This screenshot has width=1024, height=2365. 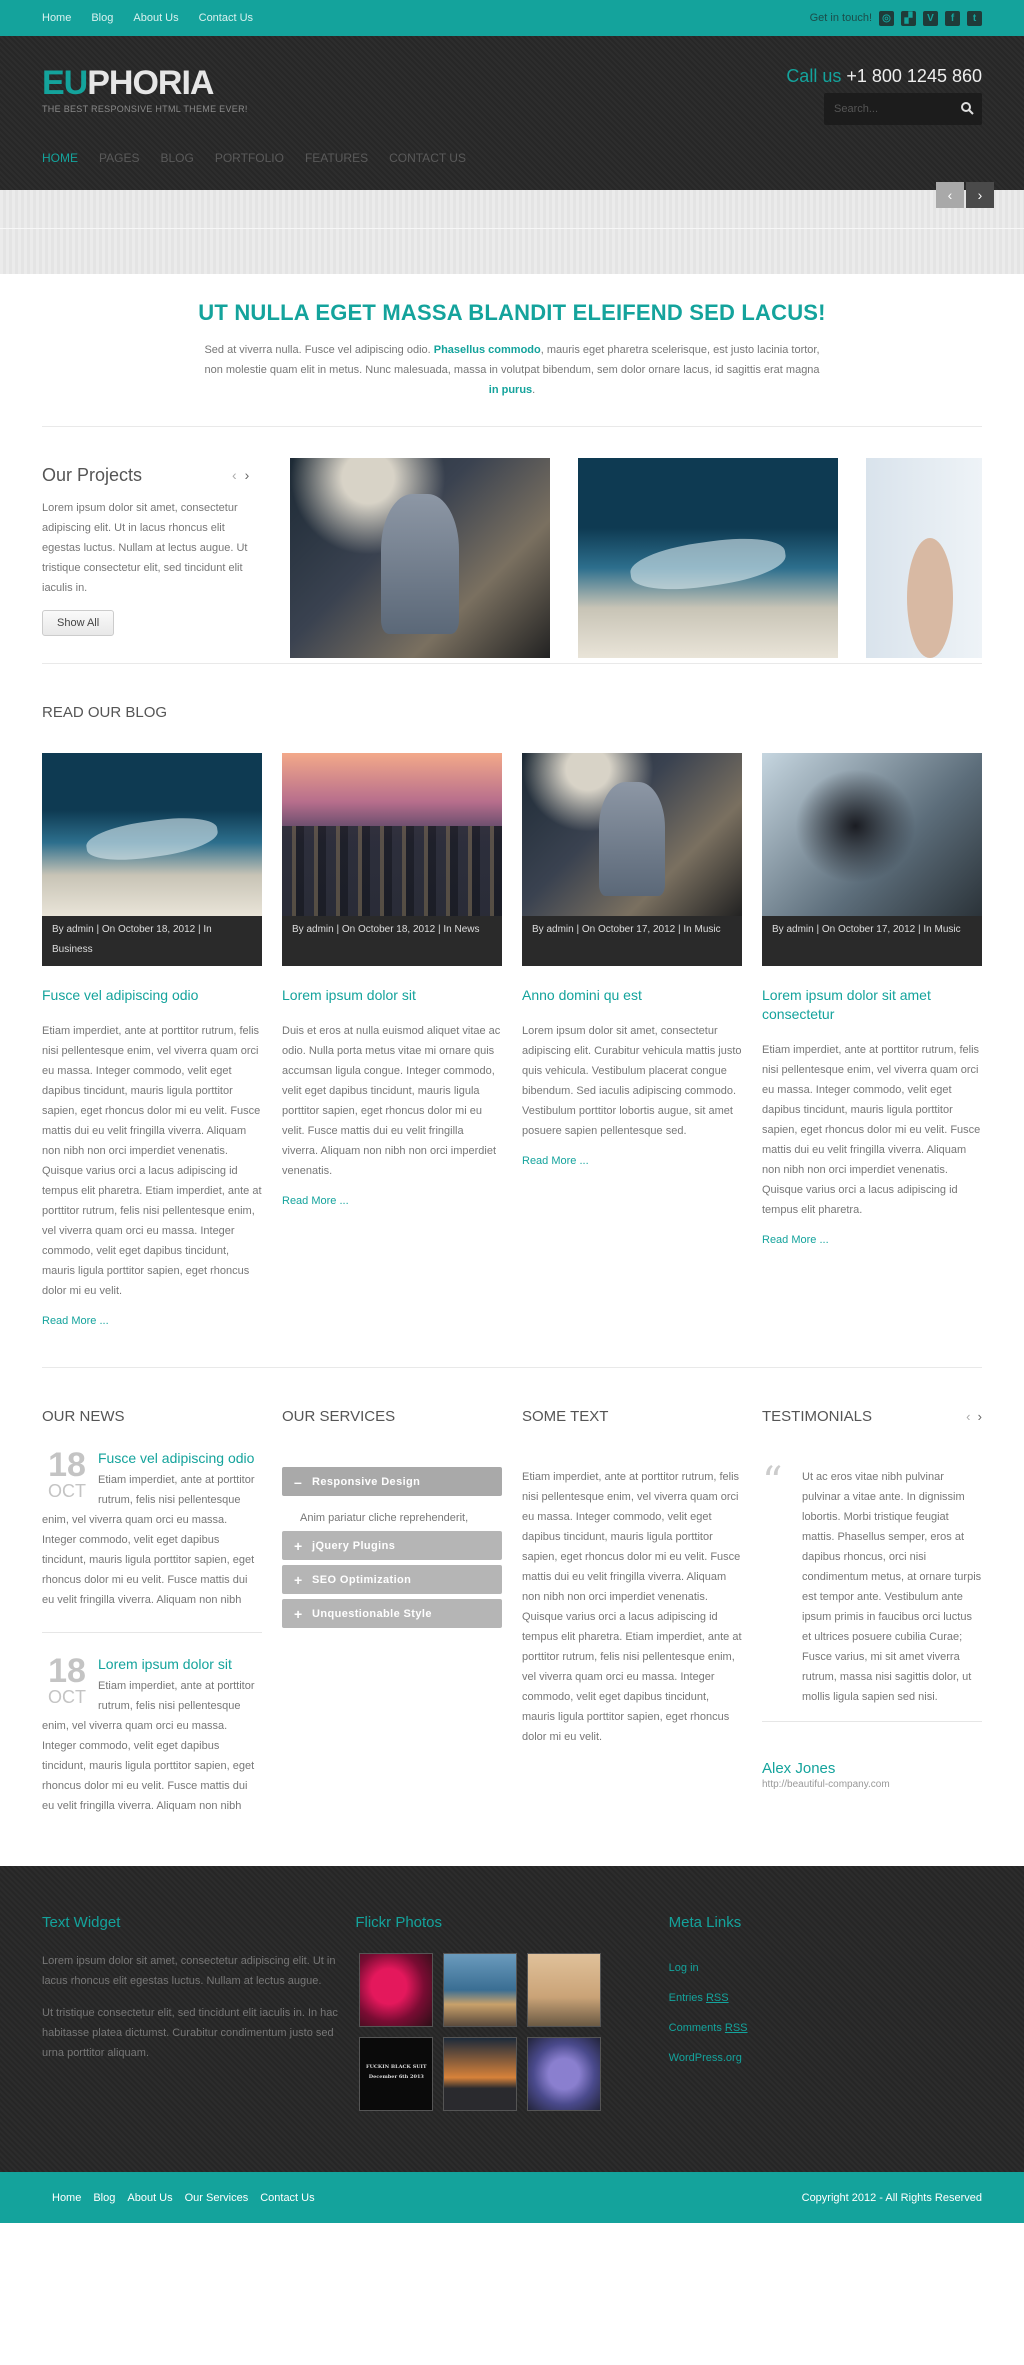 I want to click on top-nav-contact: Contact Us, so click(x=226, y=18).